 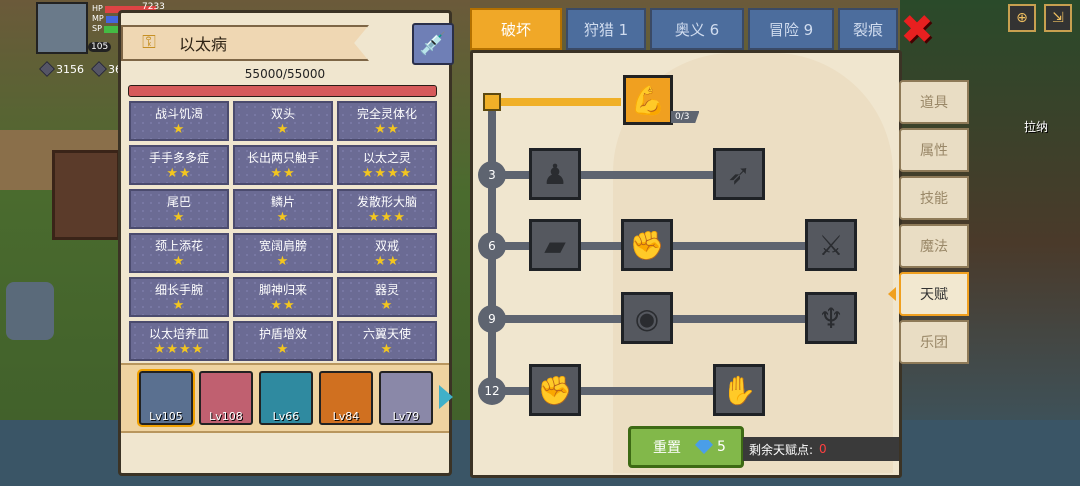 What do you see at coordinates (166, 398) in the screenshot?
I see `party-member: Lv105` at bounding box center [166, 398].